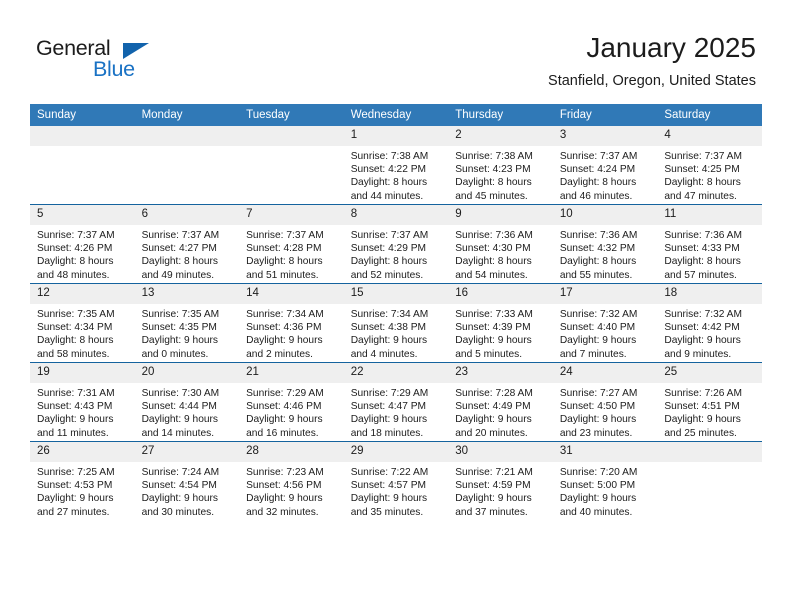  Describe the element at coordinates (494, 314) in the screenshot. I see `sunrise-time: Sunrise: 7:33 AM` at that location.